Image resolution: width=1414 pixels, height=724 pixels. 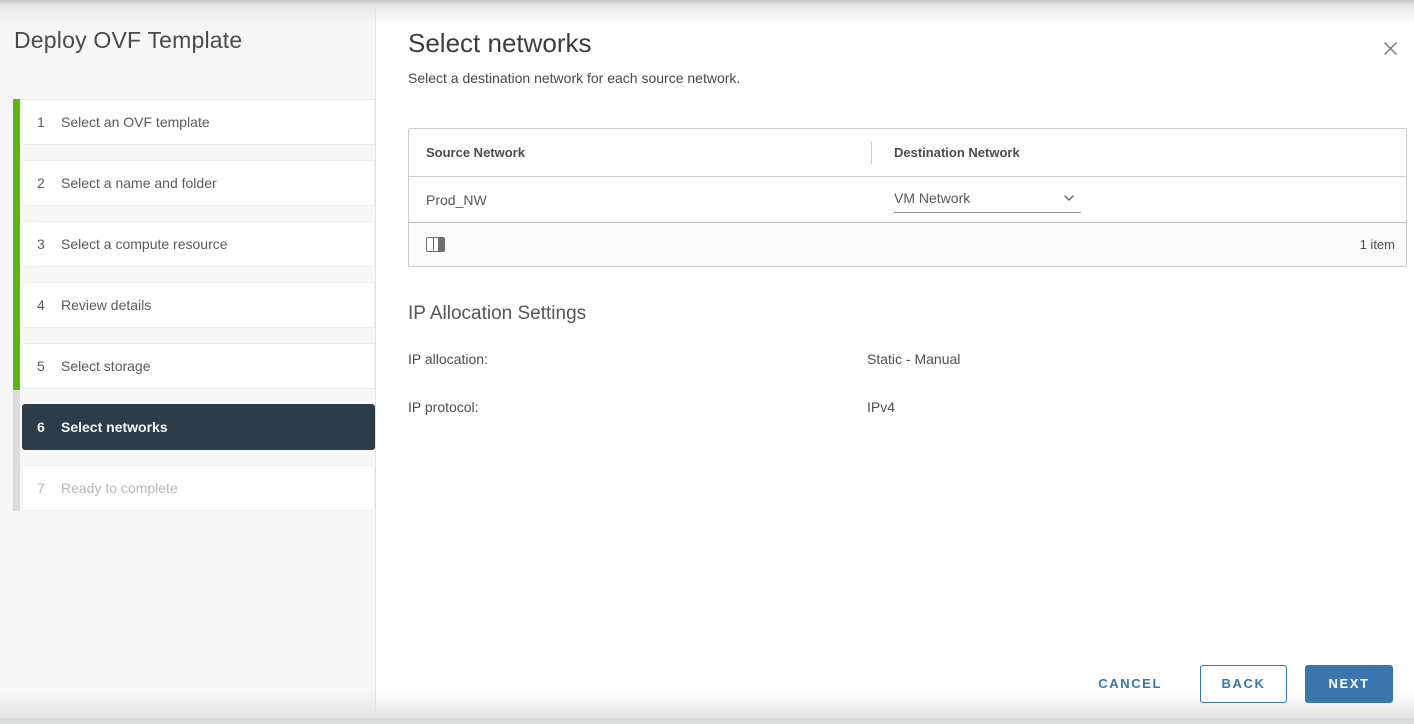 I want to click on close-icon, so click(x=1390, y=48).